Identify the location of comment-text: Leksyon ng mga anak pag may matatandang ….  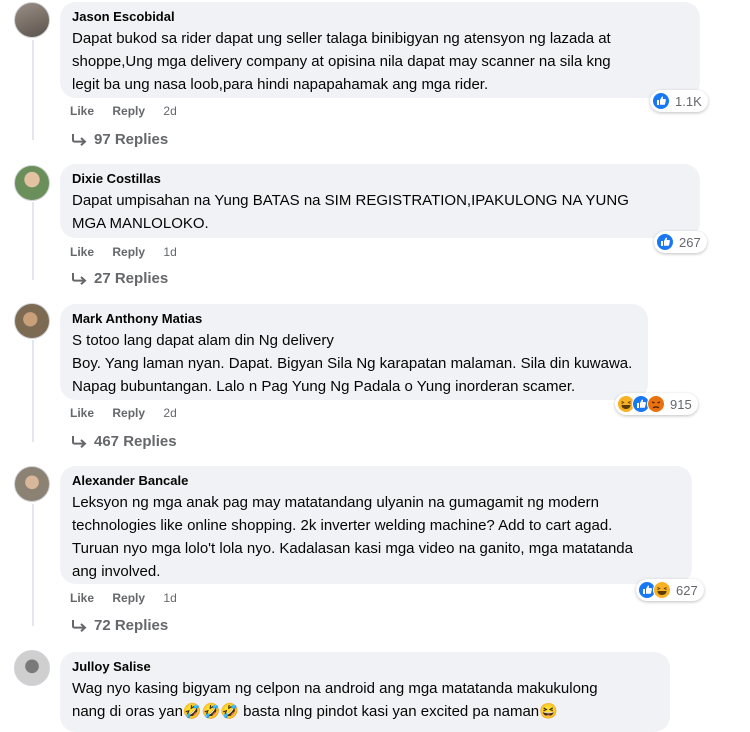
(352, 537).